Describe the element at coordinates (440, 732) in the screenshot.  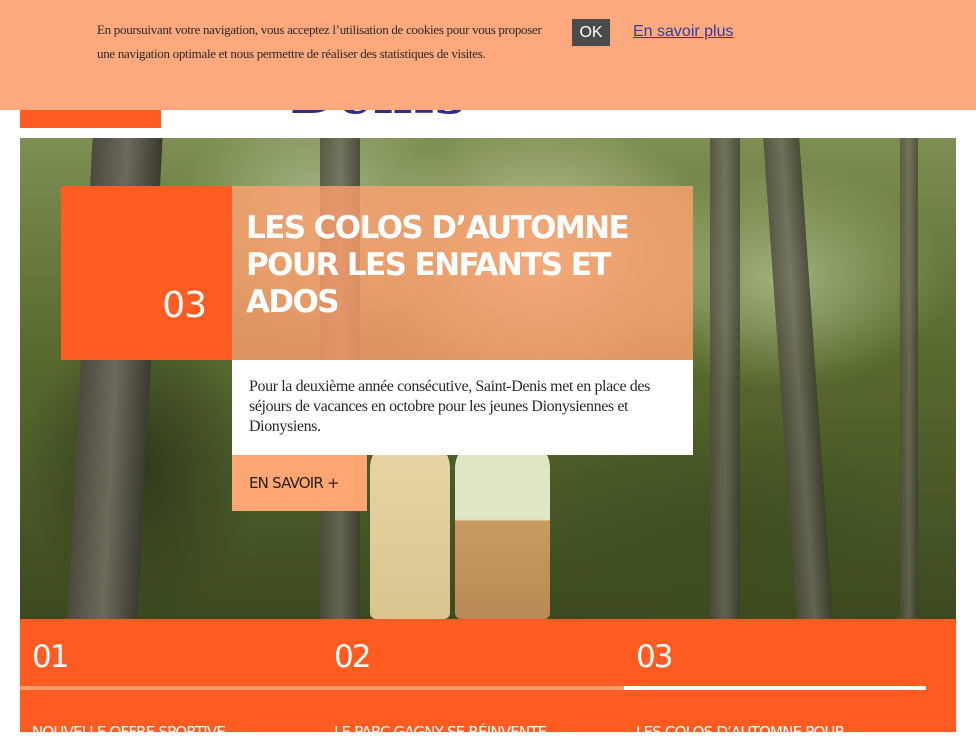
I see `slider-nav-caption: LE PARC GAGNY SE RÉINVENTE` at that location.